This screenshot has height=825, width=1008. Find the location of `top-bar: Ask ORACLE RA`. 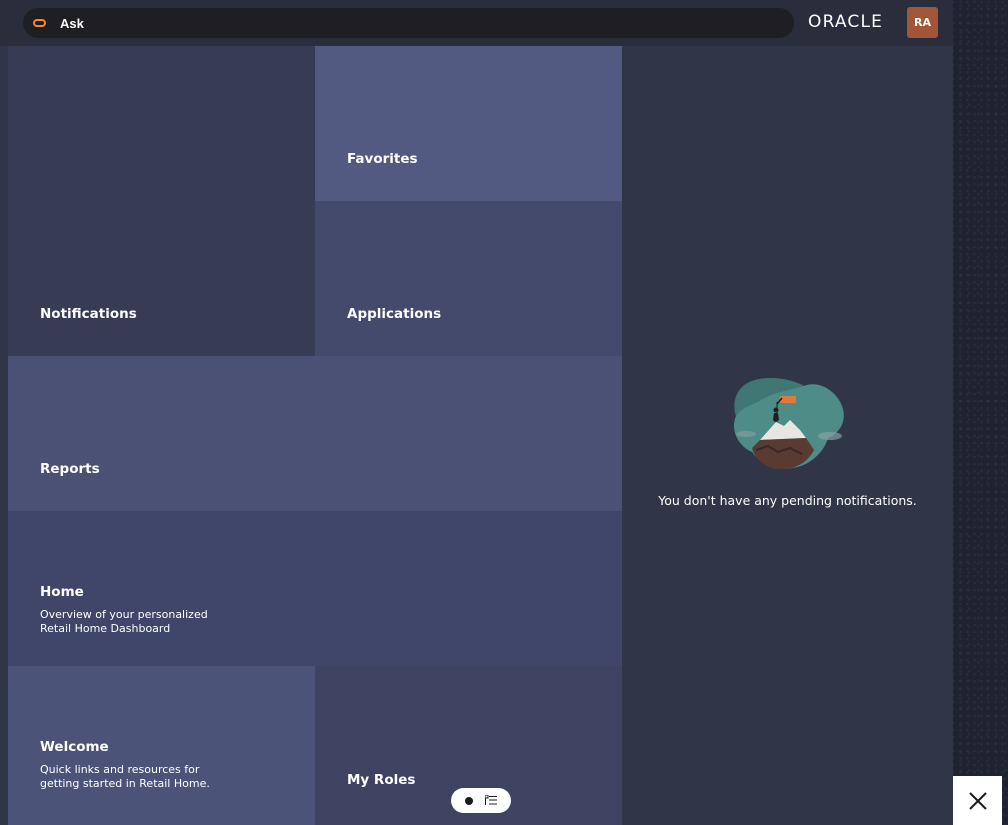

top-bar: Ask ORACLE RA is located at coordinates (476, 23).